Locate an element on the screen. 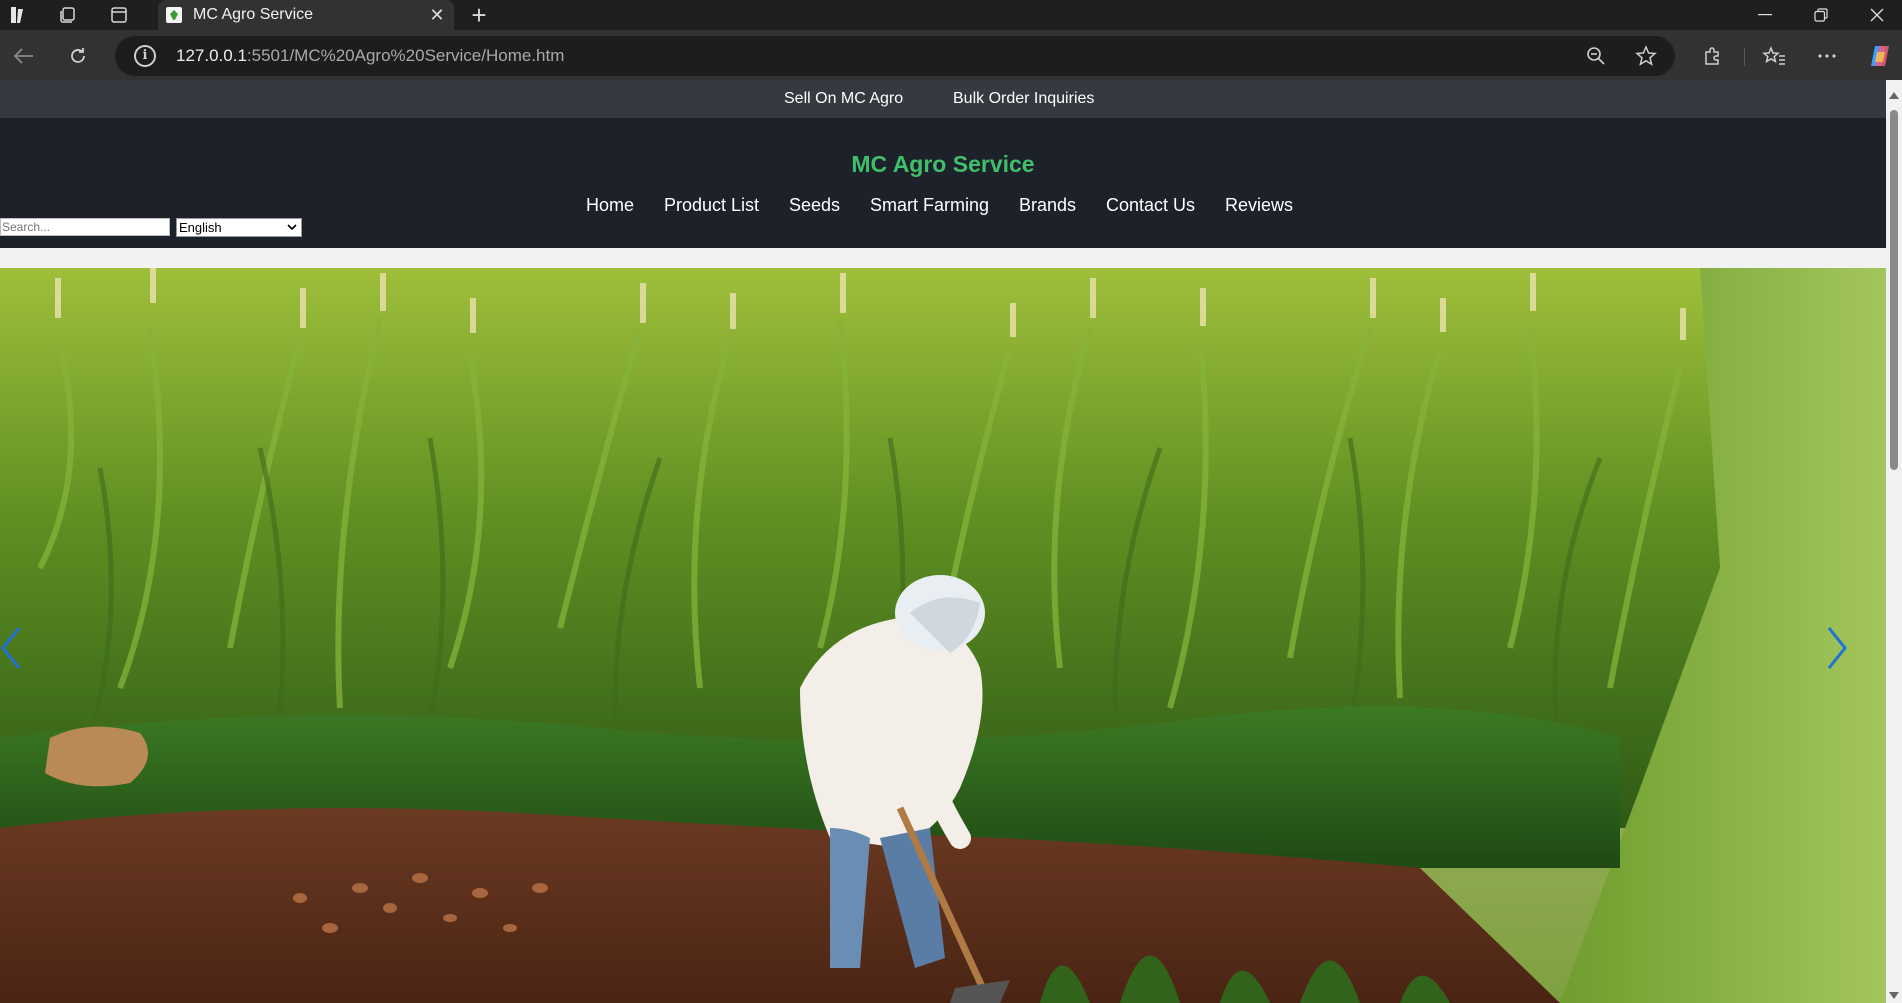 Image resolution: width=1902 pixels, height=1003 pixels. page-scrollbar is located at coordinates (1894, 541).